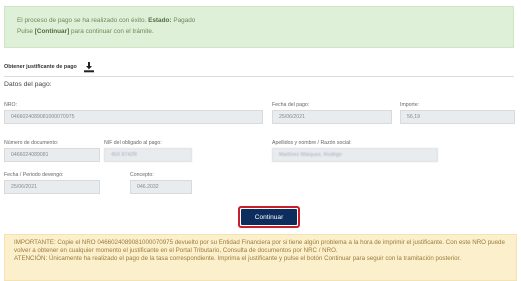 The height and width of the screenshot is (281, 521). I want to click on importe-field: 56,19, so click(457, 117).